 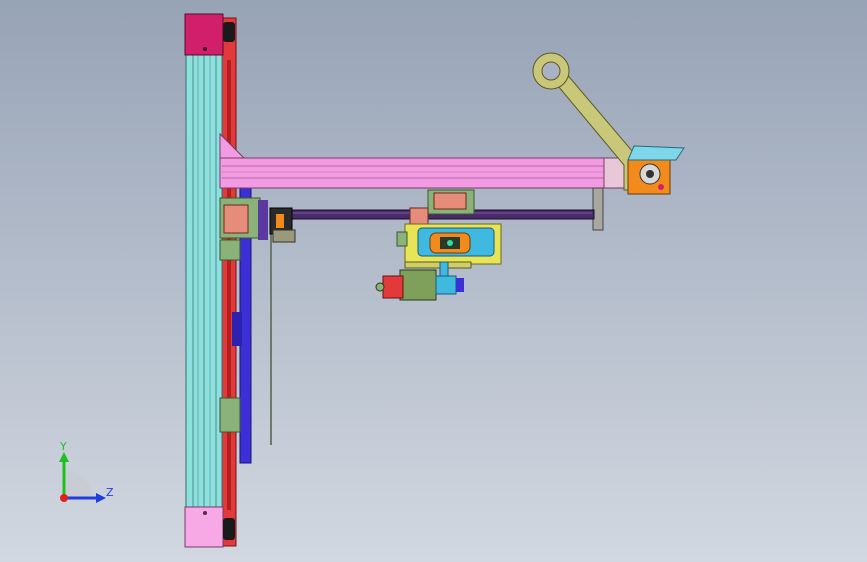 I want to click on carriage-left-bracket, so click(x=402, y=239).